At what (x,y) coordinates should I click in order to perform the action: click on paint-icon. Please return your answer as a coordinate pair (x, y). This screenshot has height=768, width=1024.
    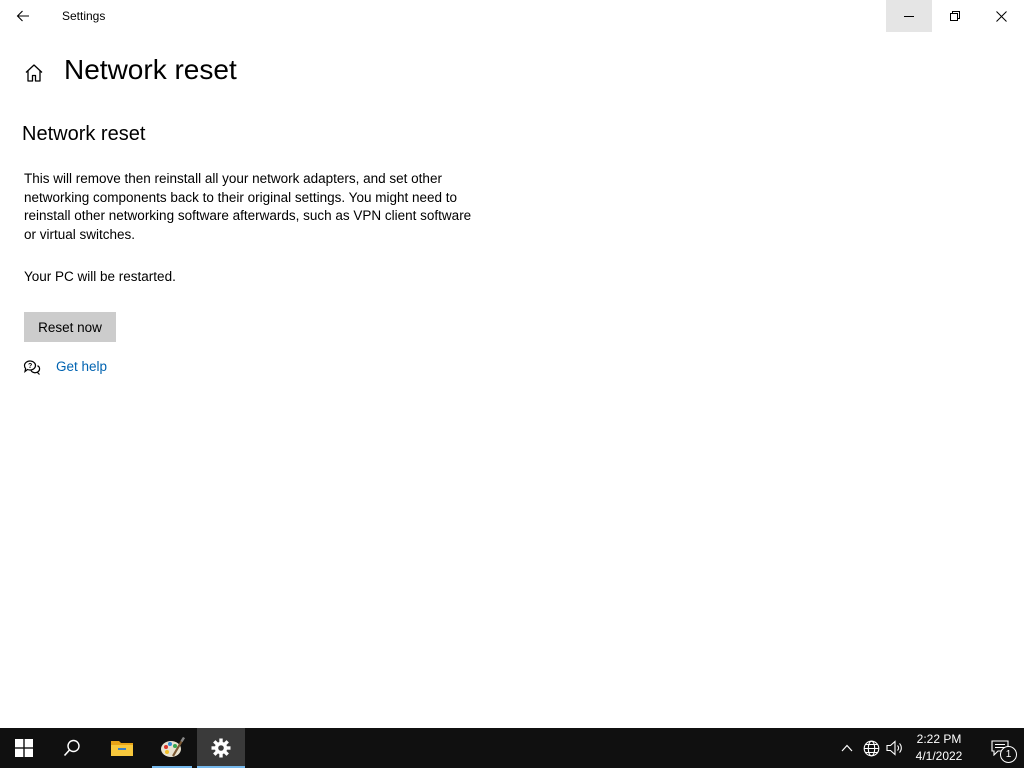
    Looking at the image, I should click on (173, 746).